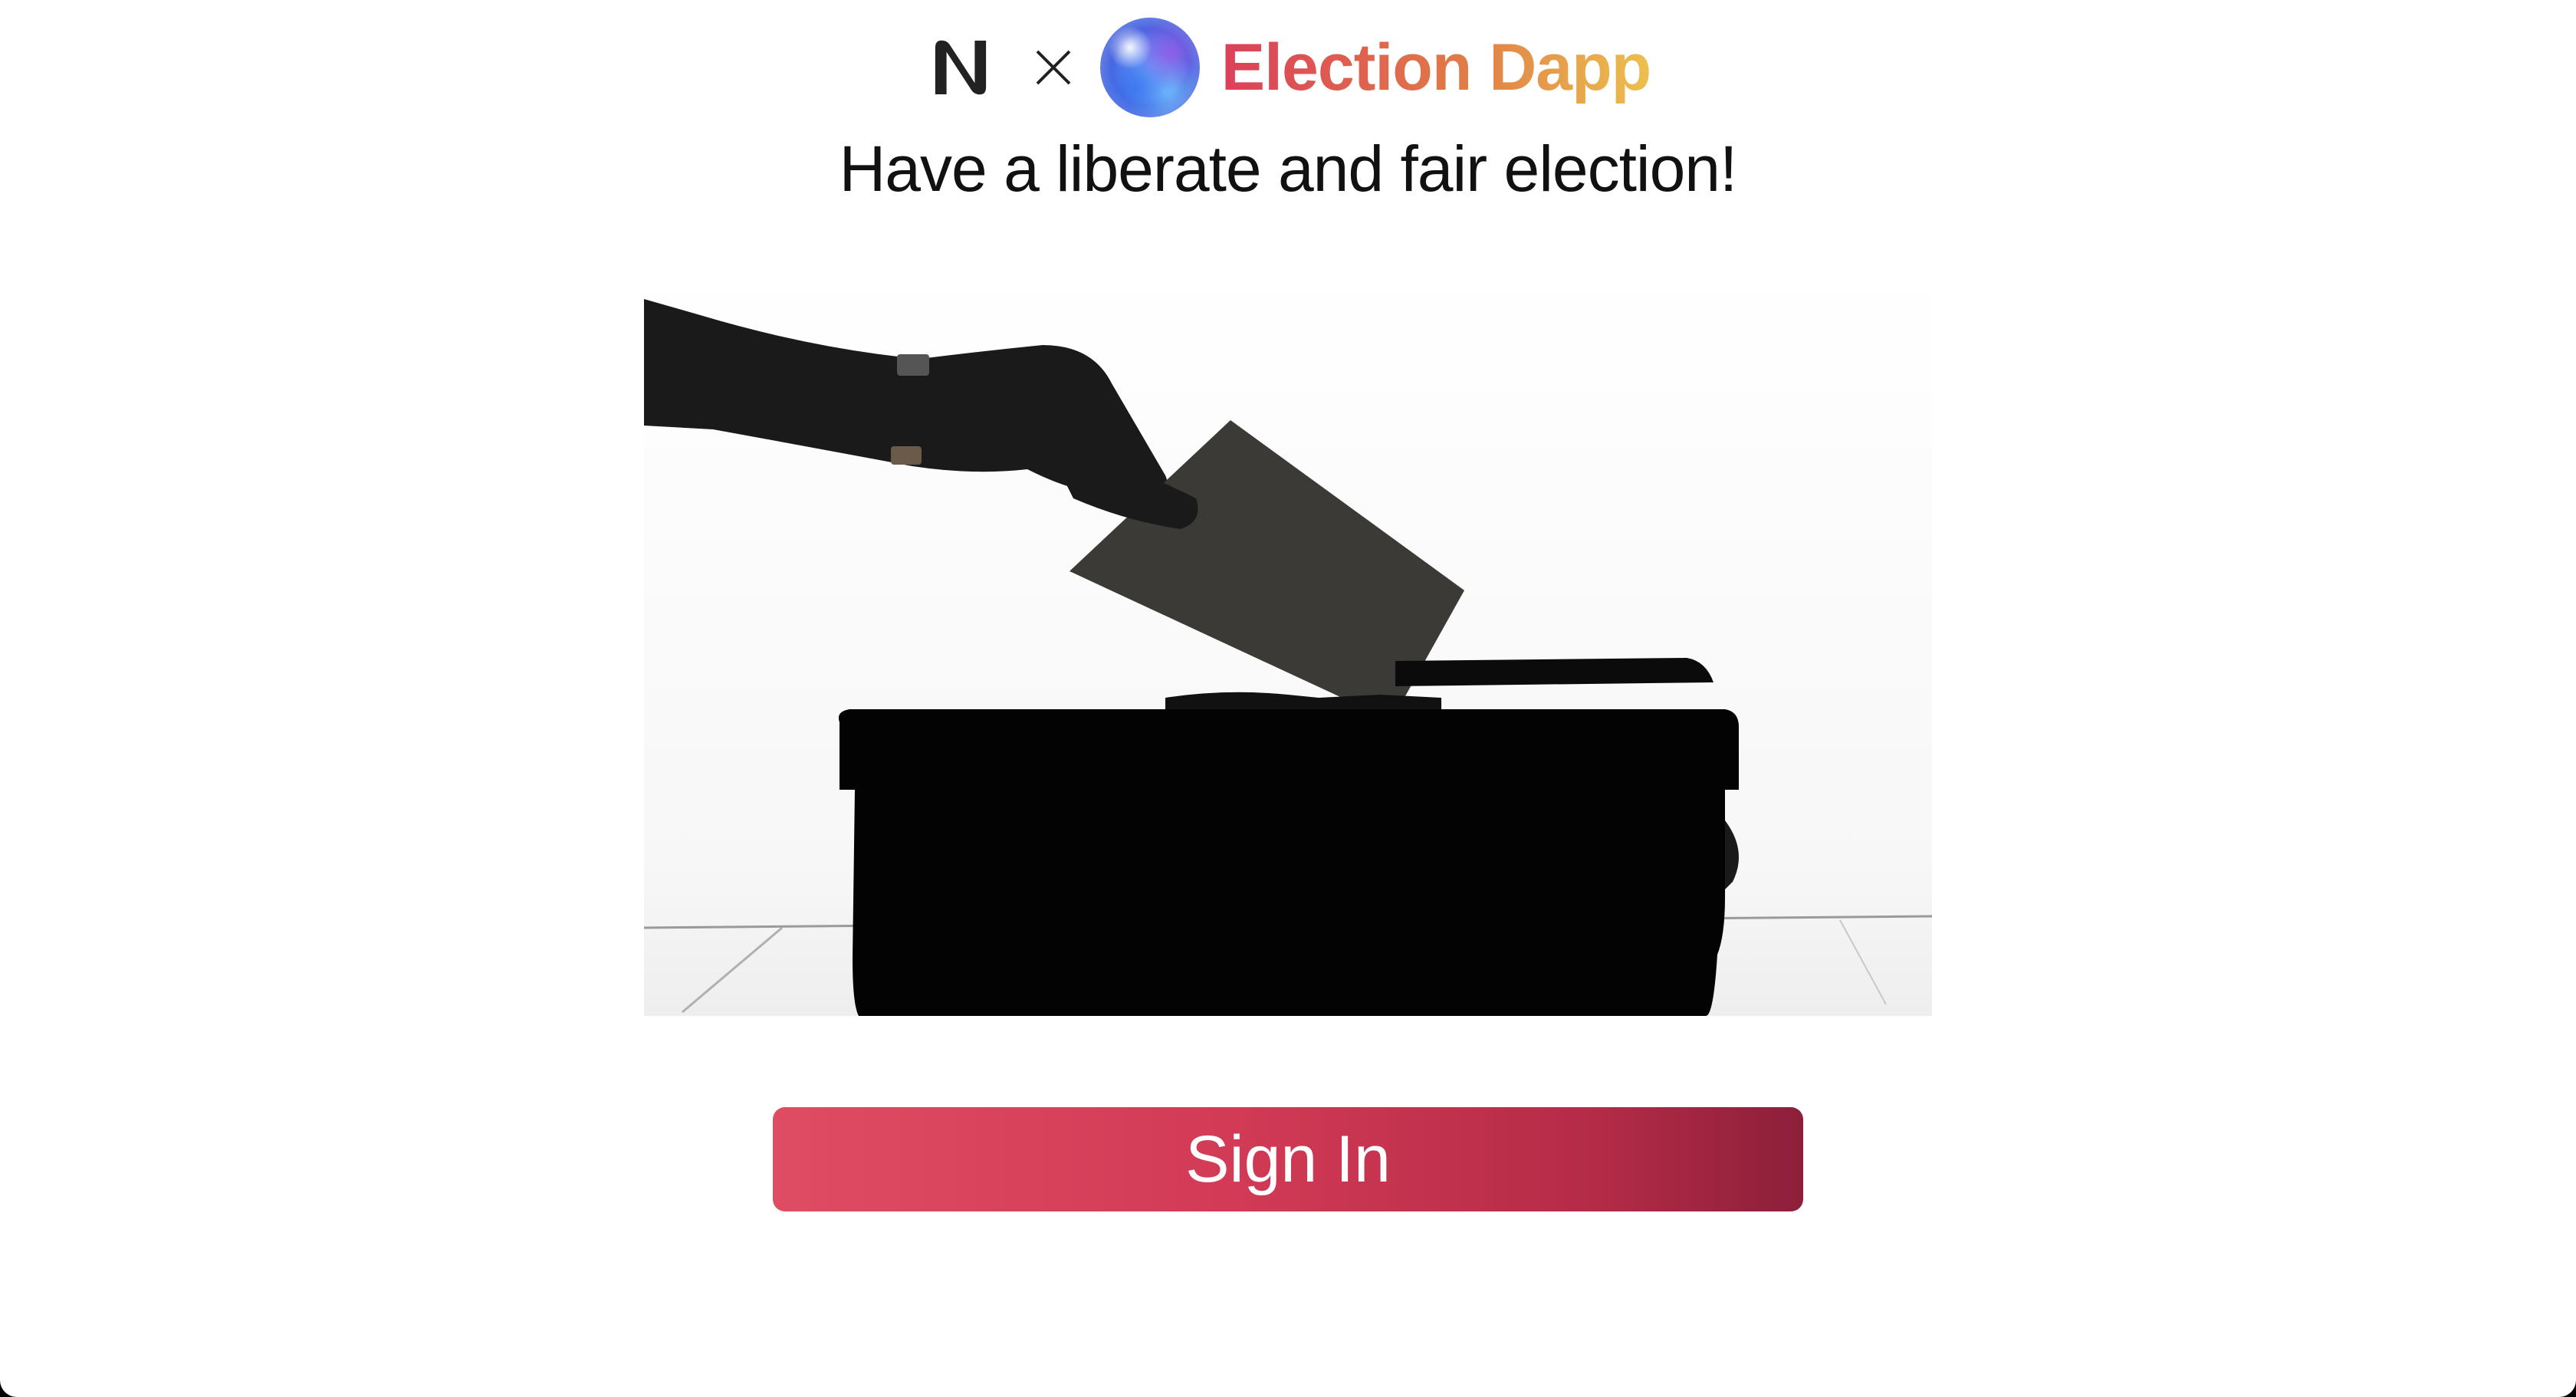 The height and width of the screenshot is (1397, 2576). What do you see at coordinates (1053, 67) in the screenshot?
I see `times-icon` at bounding box center [1053, 67].